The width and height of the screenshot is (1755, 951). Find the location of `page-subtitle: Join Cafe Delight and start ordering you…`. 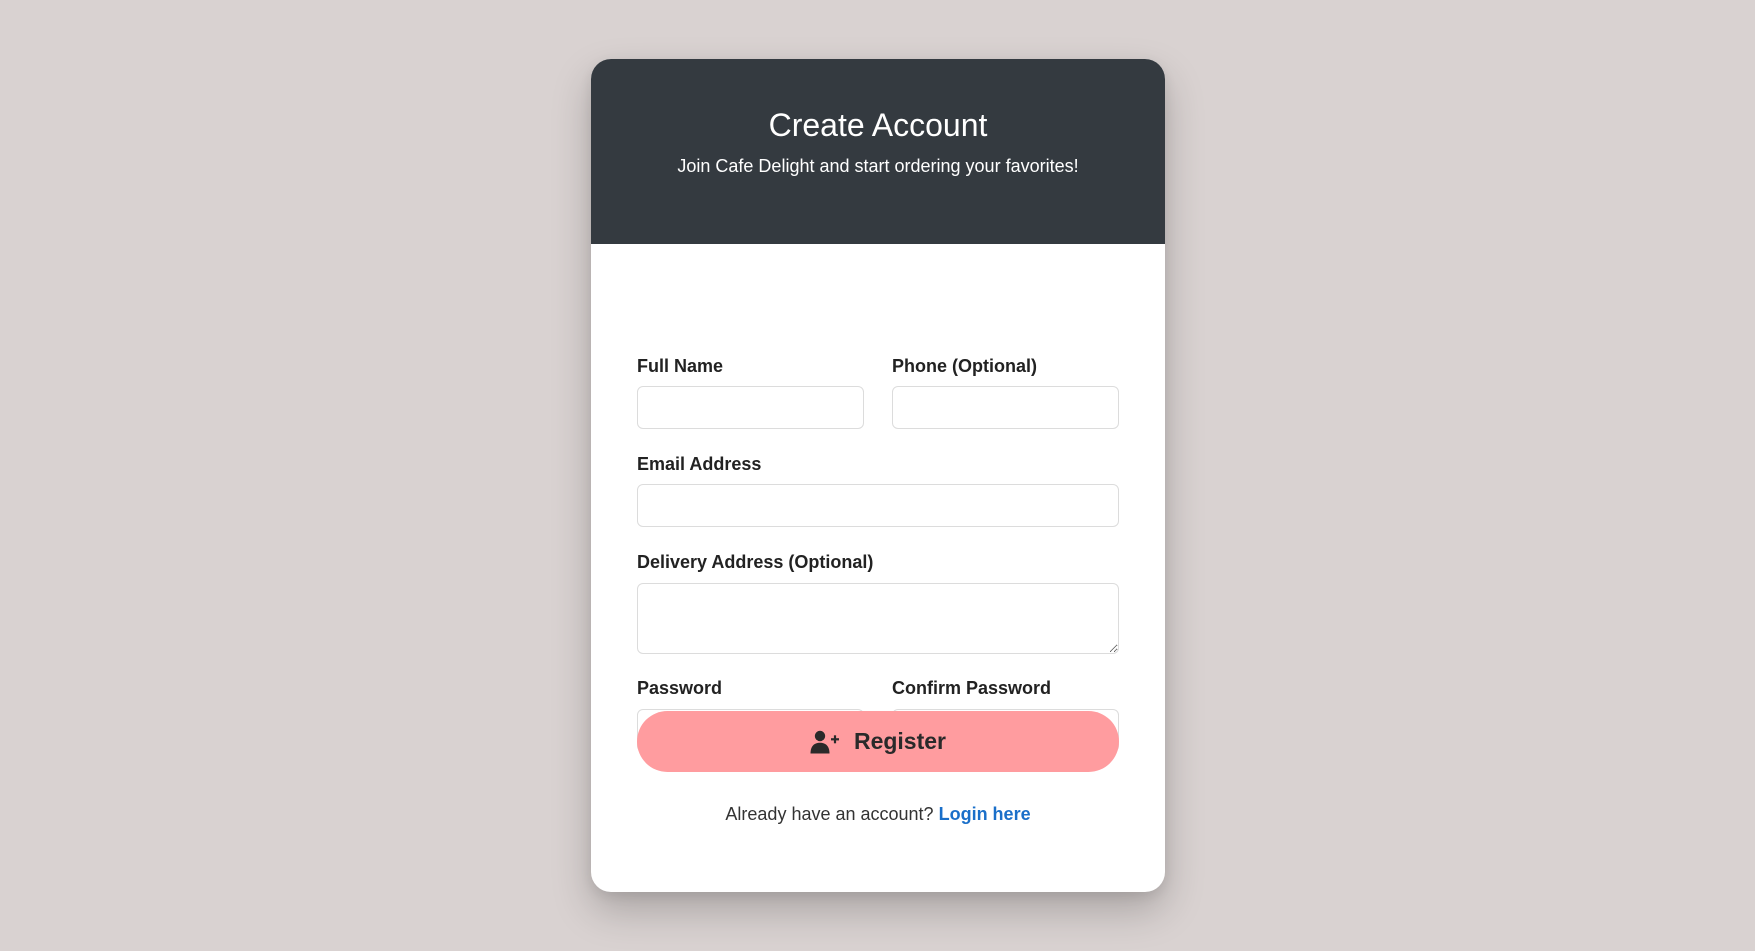

page-subtitle: Join Cafe Delight and start ordering you… is located at coordinates (878, 166).